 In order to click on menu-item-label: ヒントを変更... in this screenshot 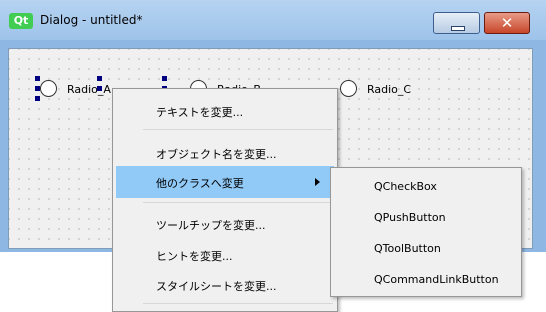, I will do `click(194, 256)`.